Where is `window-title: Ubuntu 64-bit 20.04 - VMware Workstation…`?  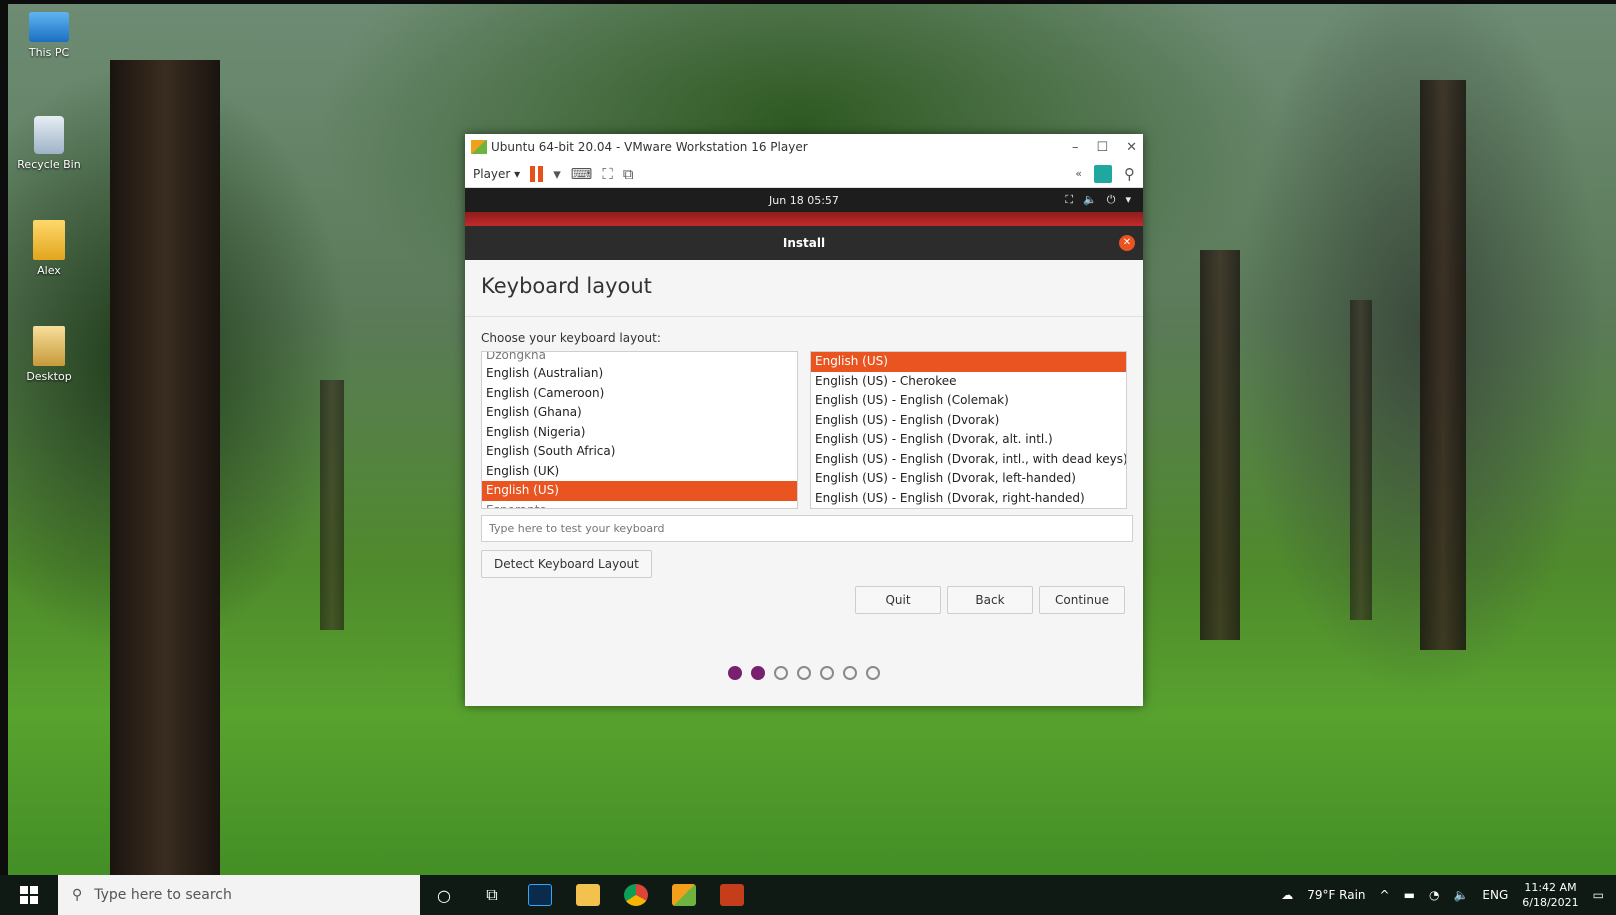
window-title: Ubuntu 64-bit 20.04 - VMware Workstation… is located at coordinates (649, 147).